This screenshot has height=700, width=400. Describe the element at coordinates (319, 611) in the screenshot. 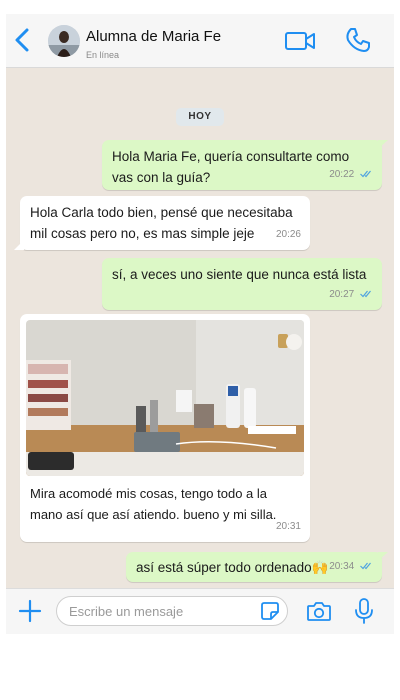

I see `camera-icon` at that location.